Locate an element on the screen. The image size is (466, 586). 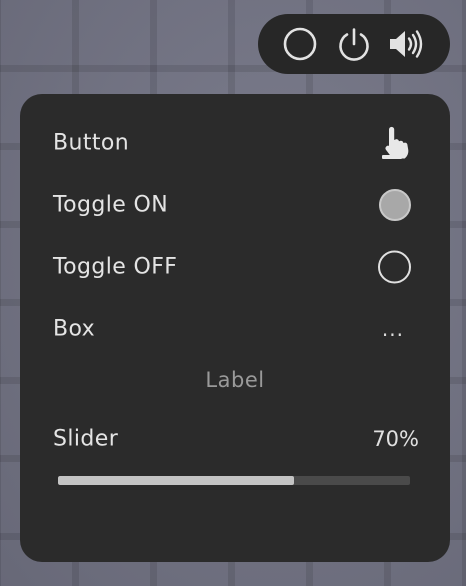
toggle-off-label: Toggle OFF is located at coordinates (115, 267).